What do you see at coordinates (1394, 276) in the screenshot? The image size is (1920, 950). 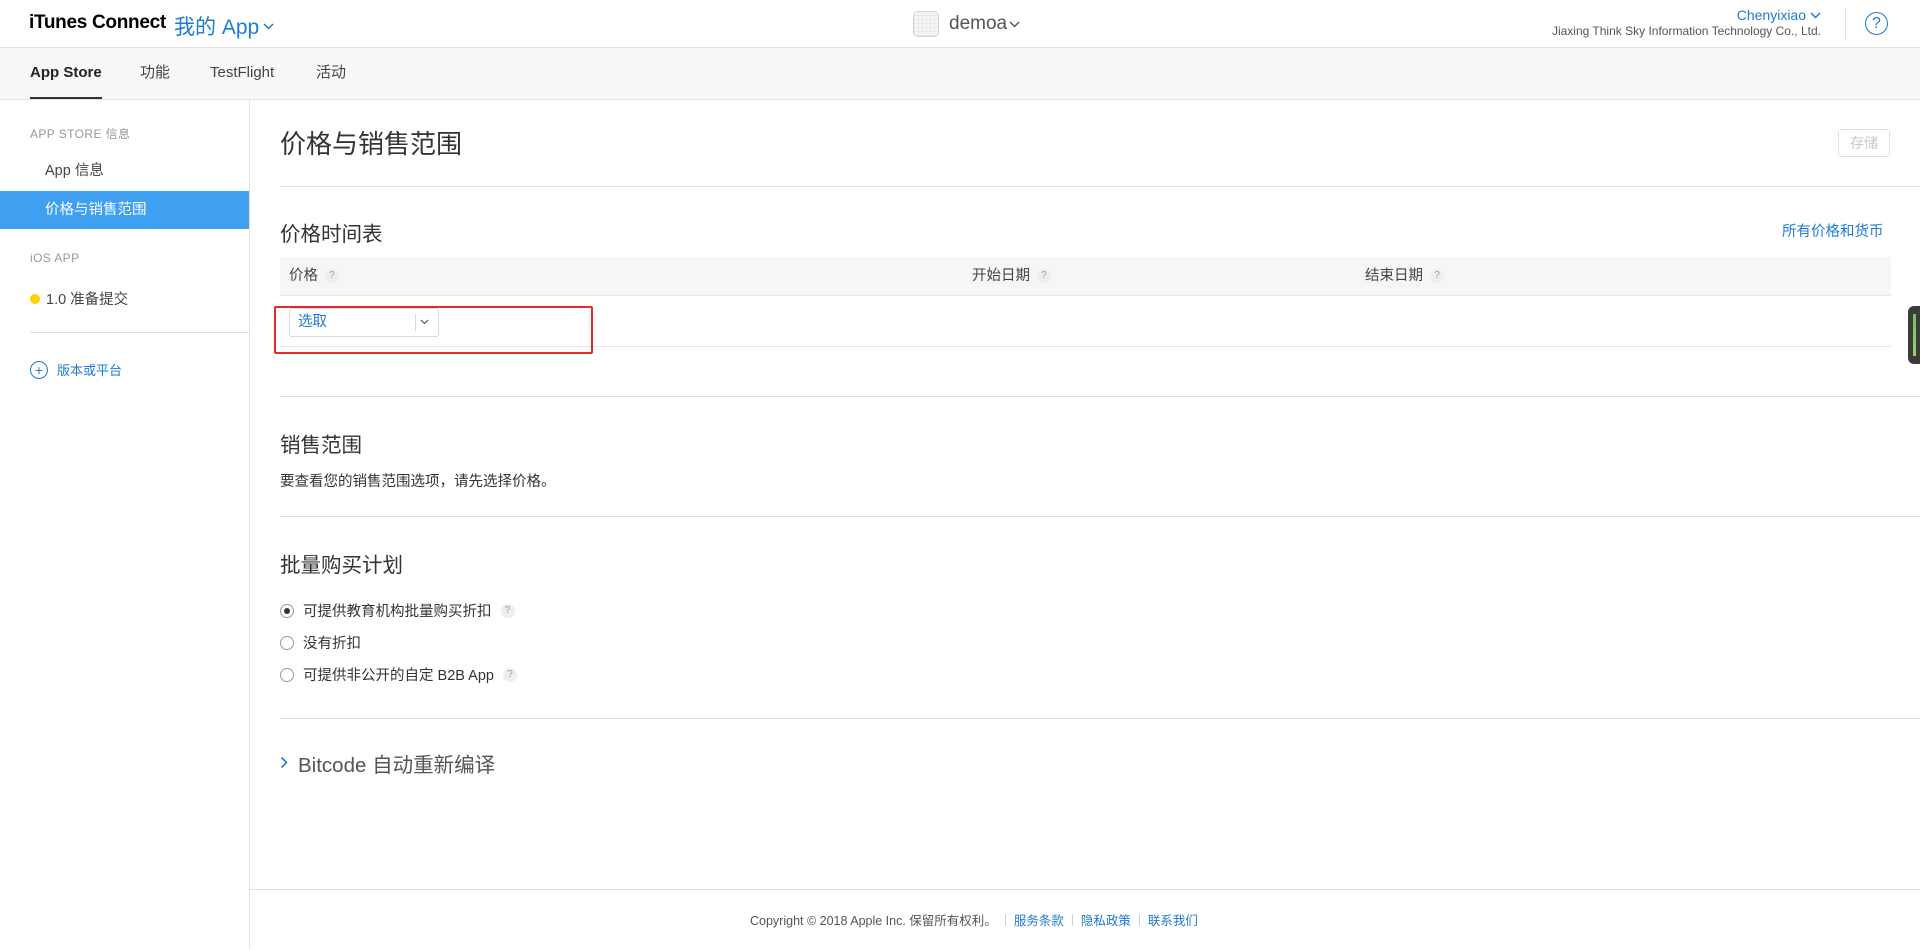 I see `column-label: 结束日期` at bounding box center [1394, 276].